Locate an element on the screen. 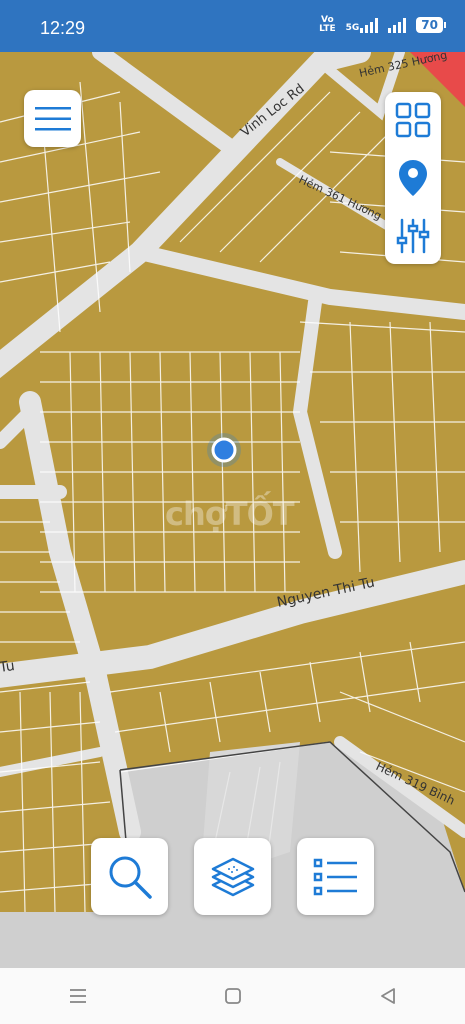 This screenshot has height=1024, width=465. current-location-dot is located at coordinates (224, 450).